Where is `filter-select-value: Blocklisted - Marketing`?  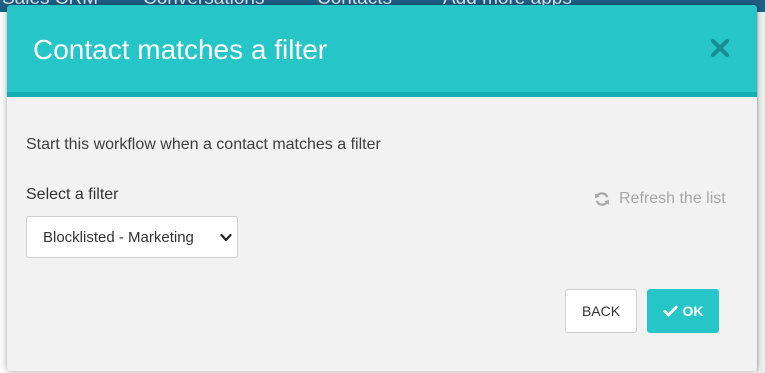 filter-select-value: Blocklisted - Marketing is located at coordinates (118, 237).